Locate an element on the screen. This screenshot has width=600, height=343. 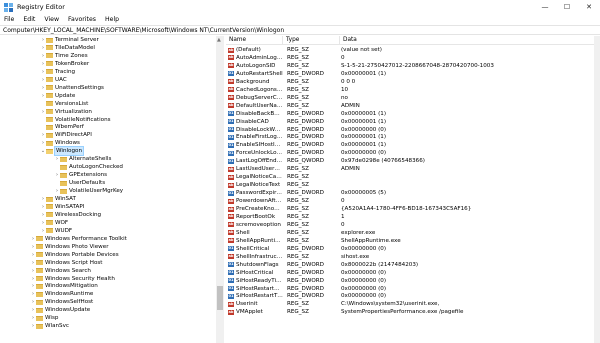
tree-item-label: WindowsMitigation is located at coordinates (71, 286).